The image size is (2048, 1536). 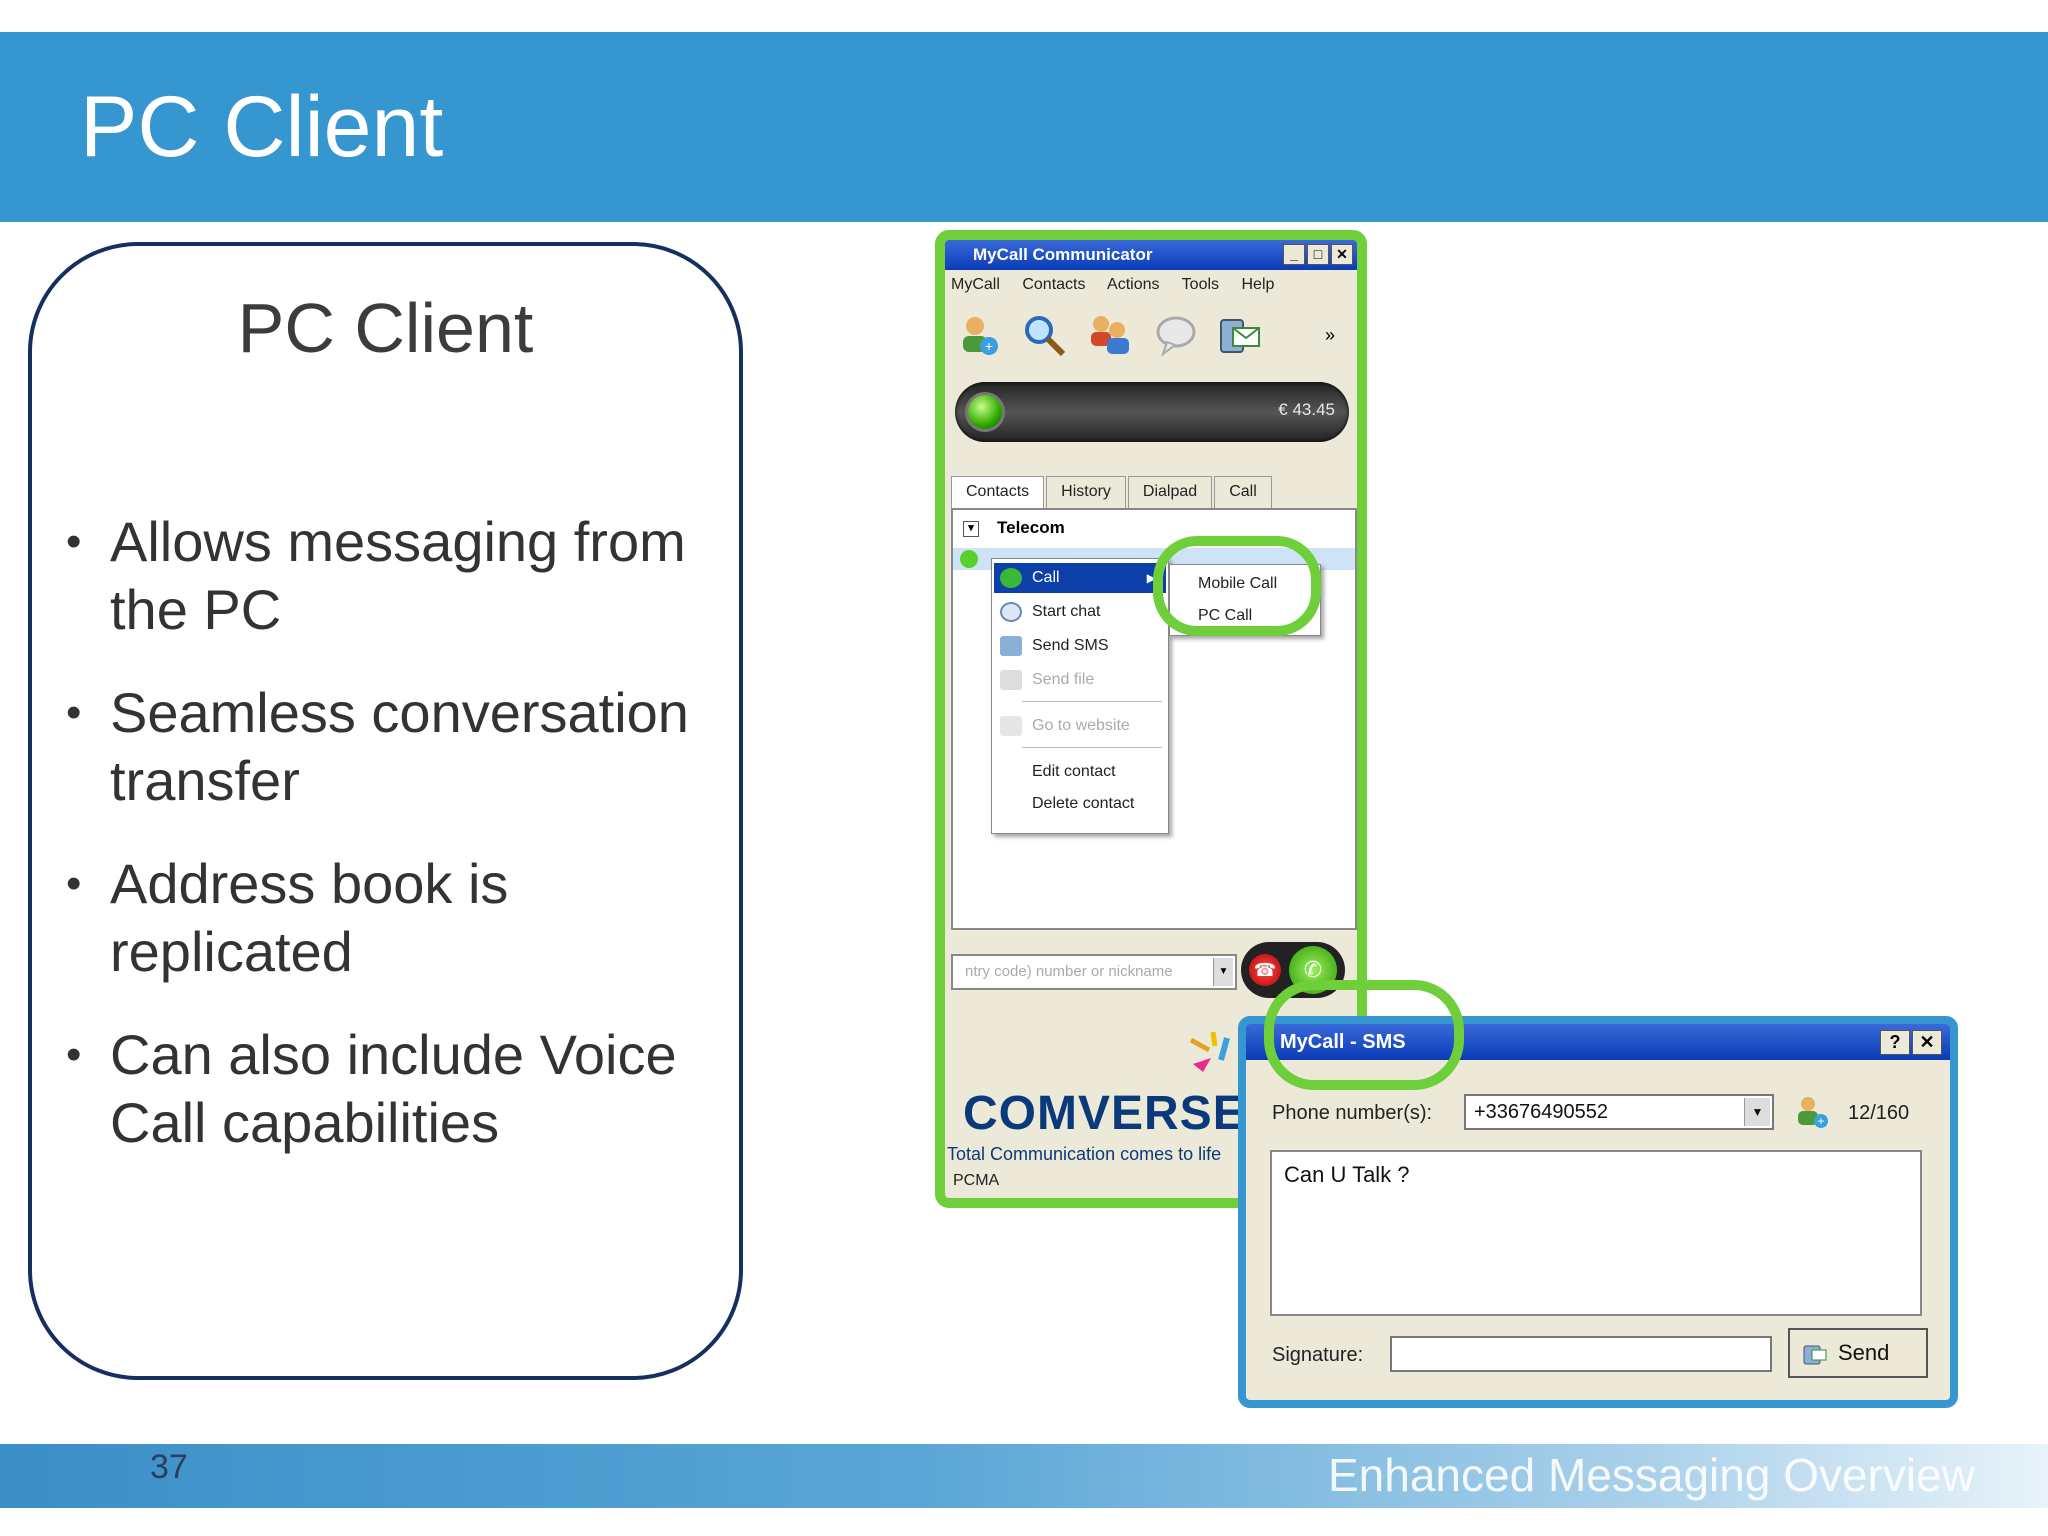 I want to click on message-textarea: Can U Talk ?, so click(x=1596, y=1233).